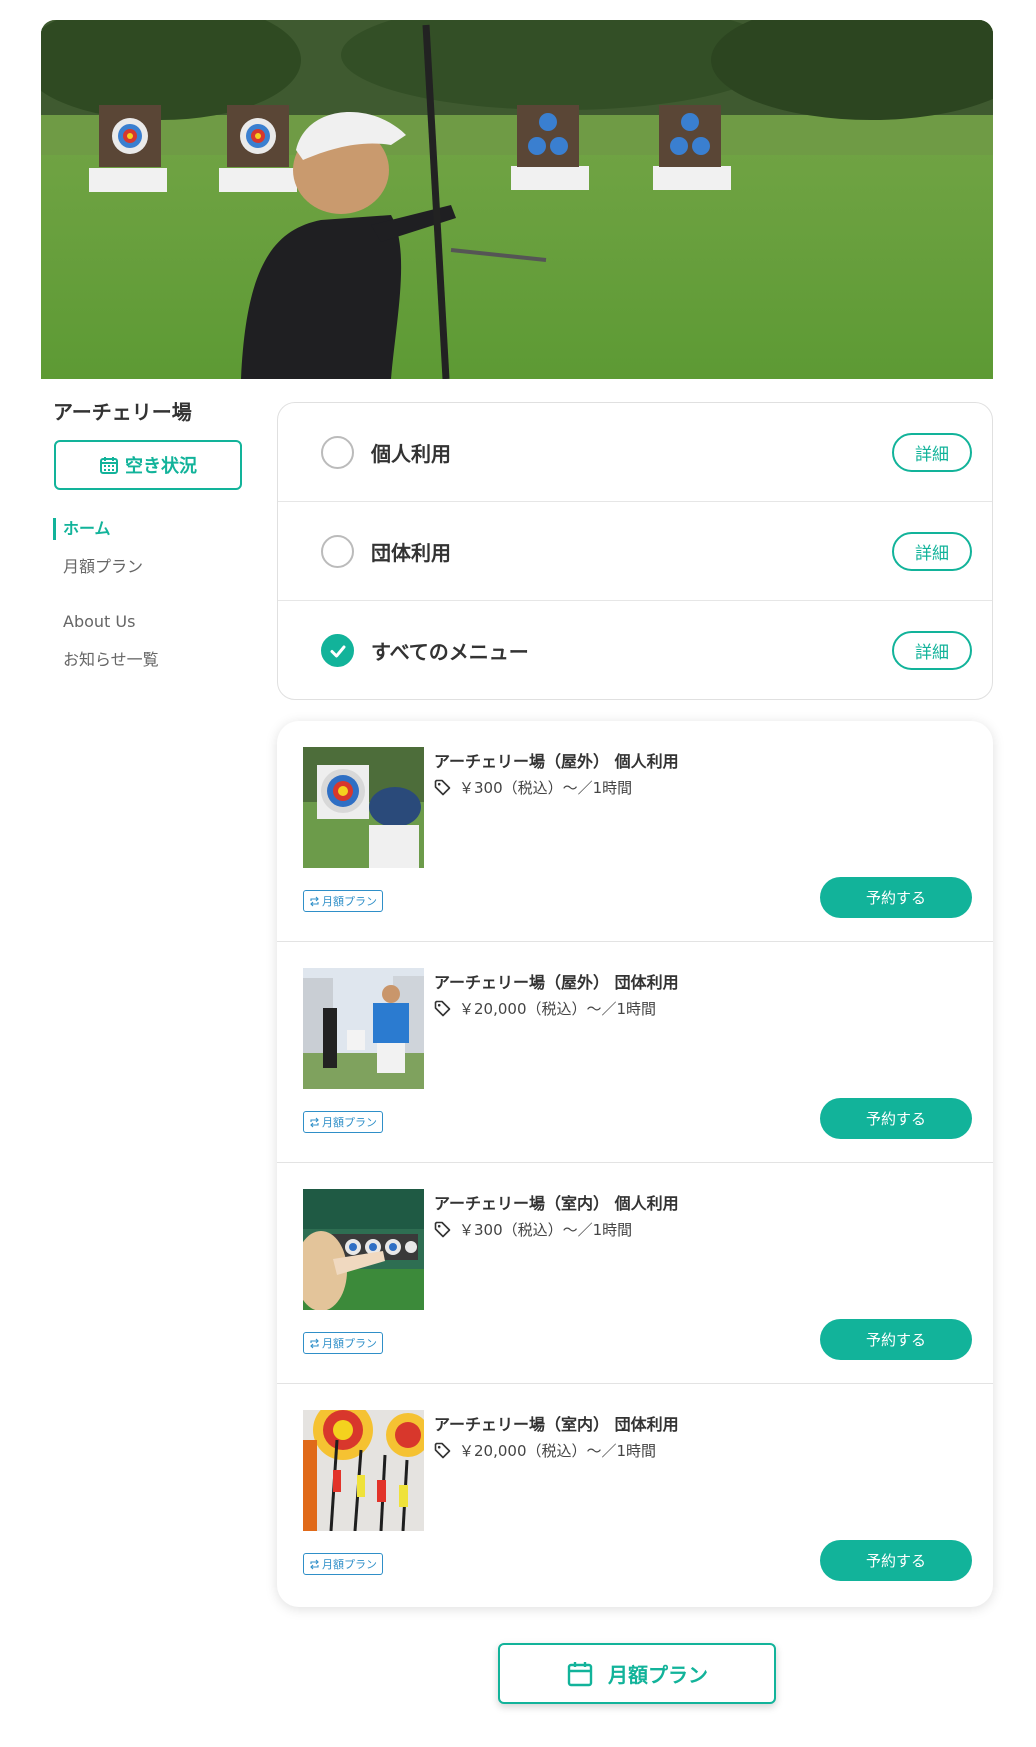  Describe the element at coordinates (153, 573) in the screenshot. I see `nav-item-monthly-plan: 月額プラン` at that location.